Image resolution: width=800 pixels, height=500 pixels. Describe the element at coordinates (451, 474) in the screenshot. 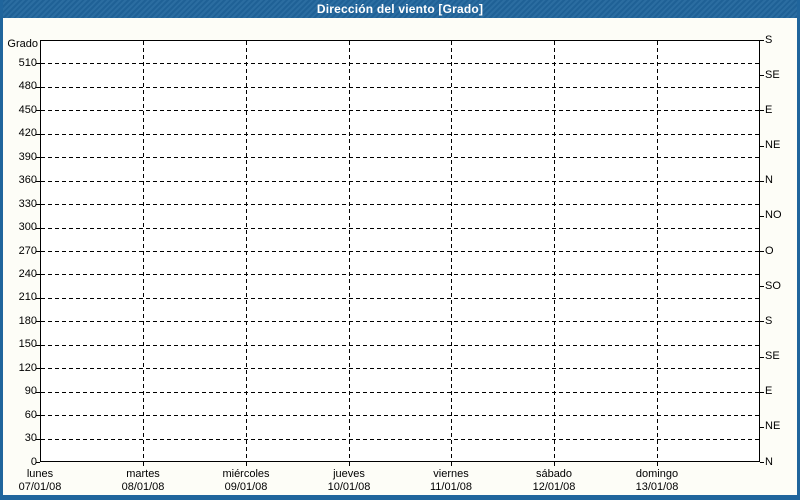

I see `day-label: viernes` at that location.